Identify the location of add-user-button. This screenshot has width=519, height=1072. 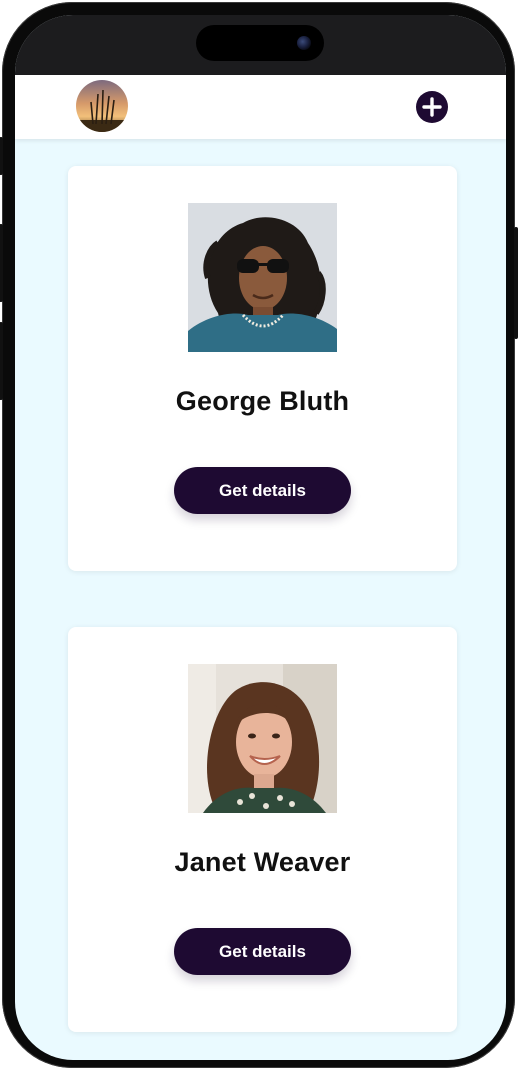
(432, 107).